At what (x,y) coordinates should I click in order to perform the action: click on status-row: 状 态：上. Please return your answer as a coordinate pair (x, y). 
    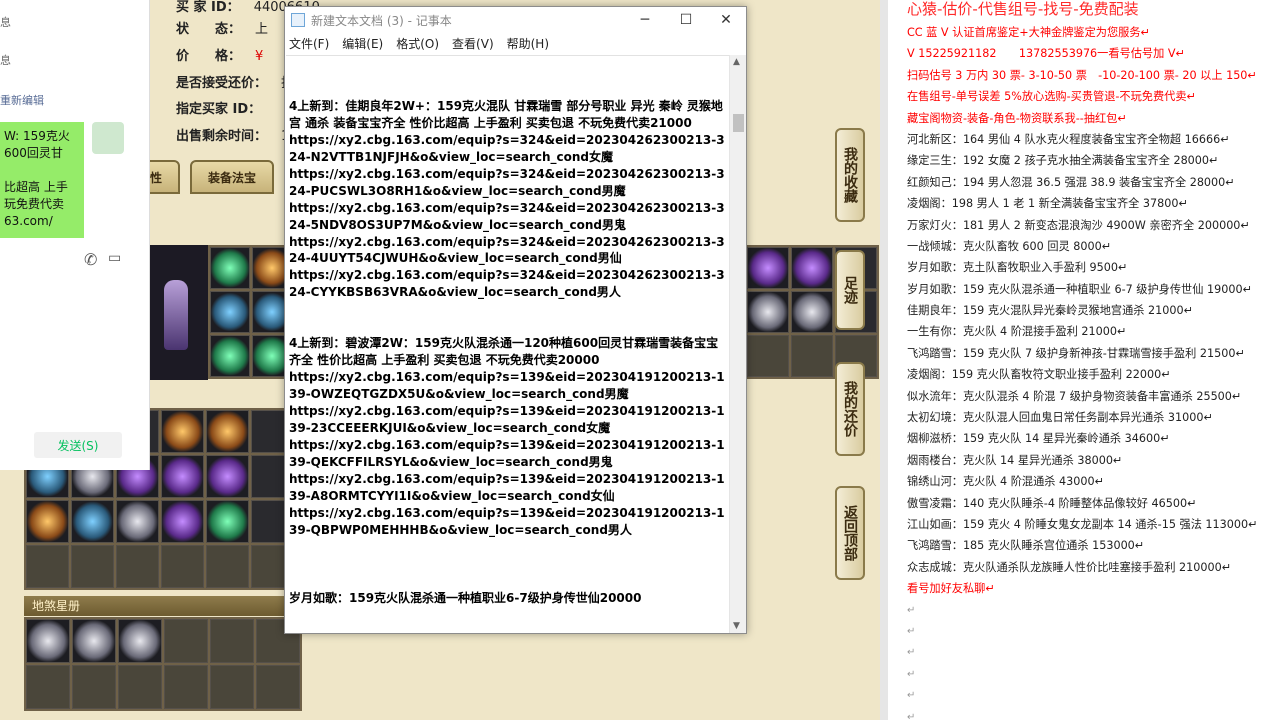
    Looking at the image, I should click on (222, 29).